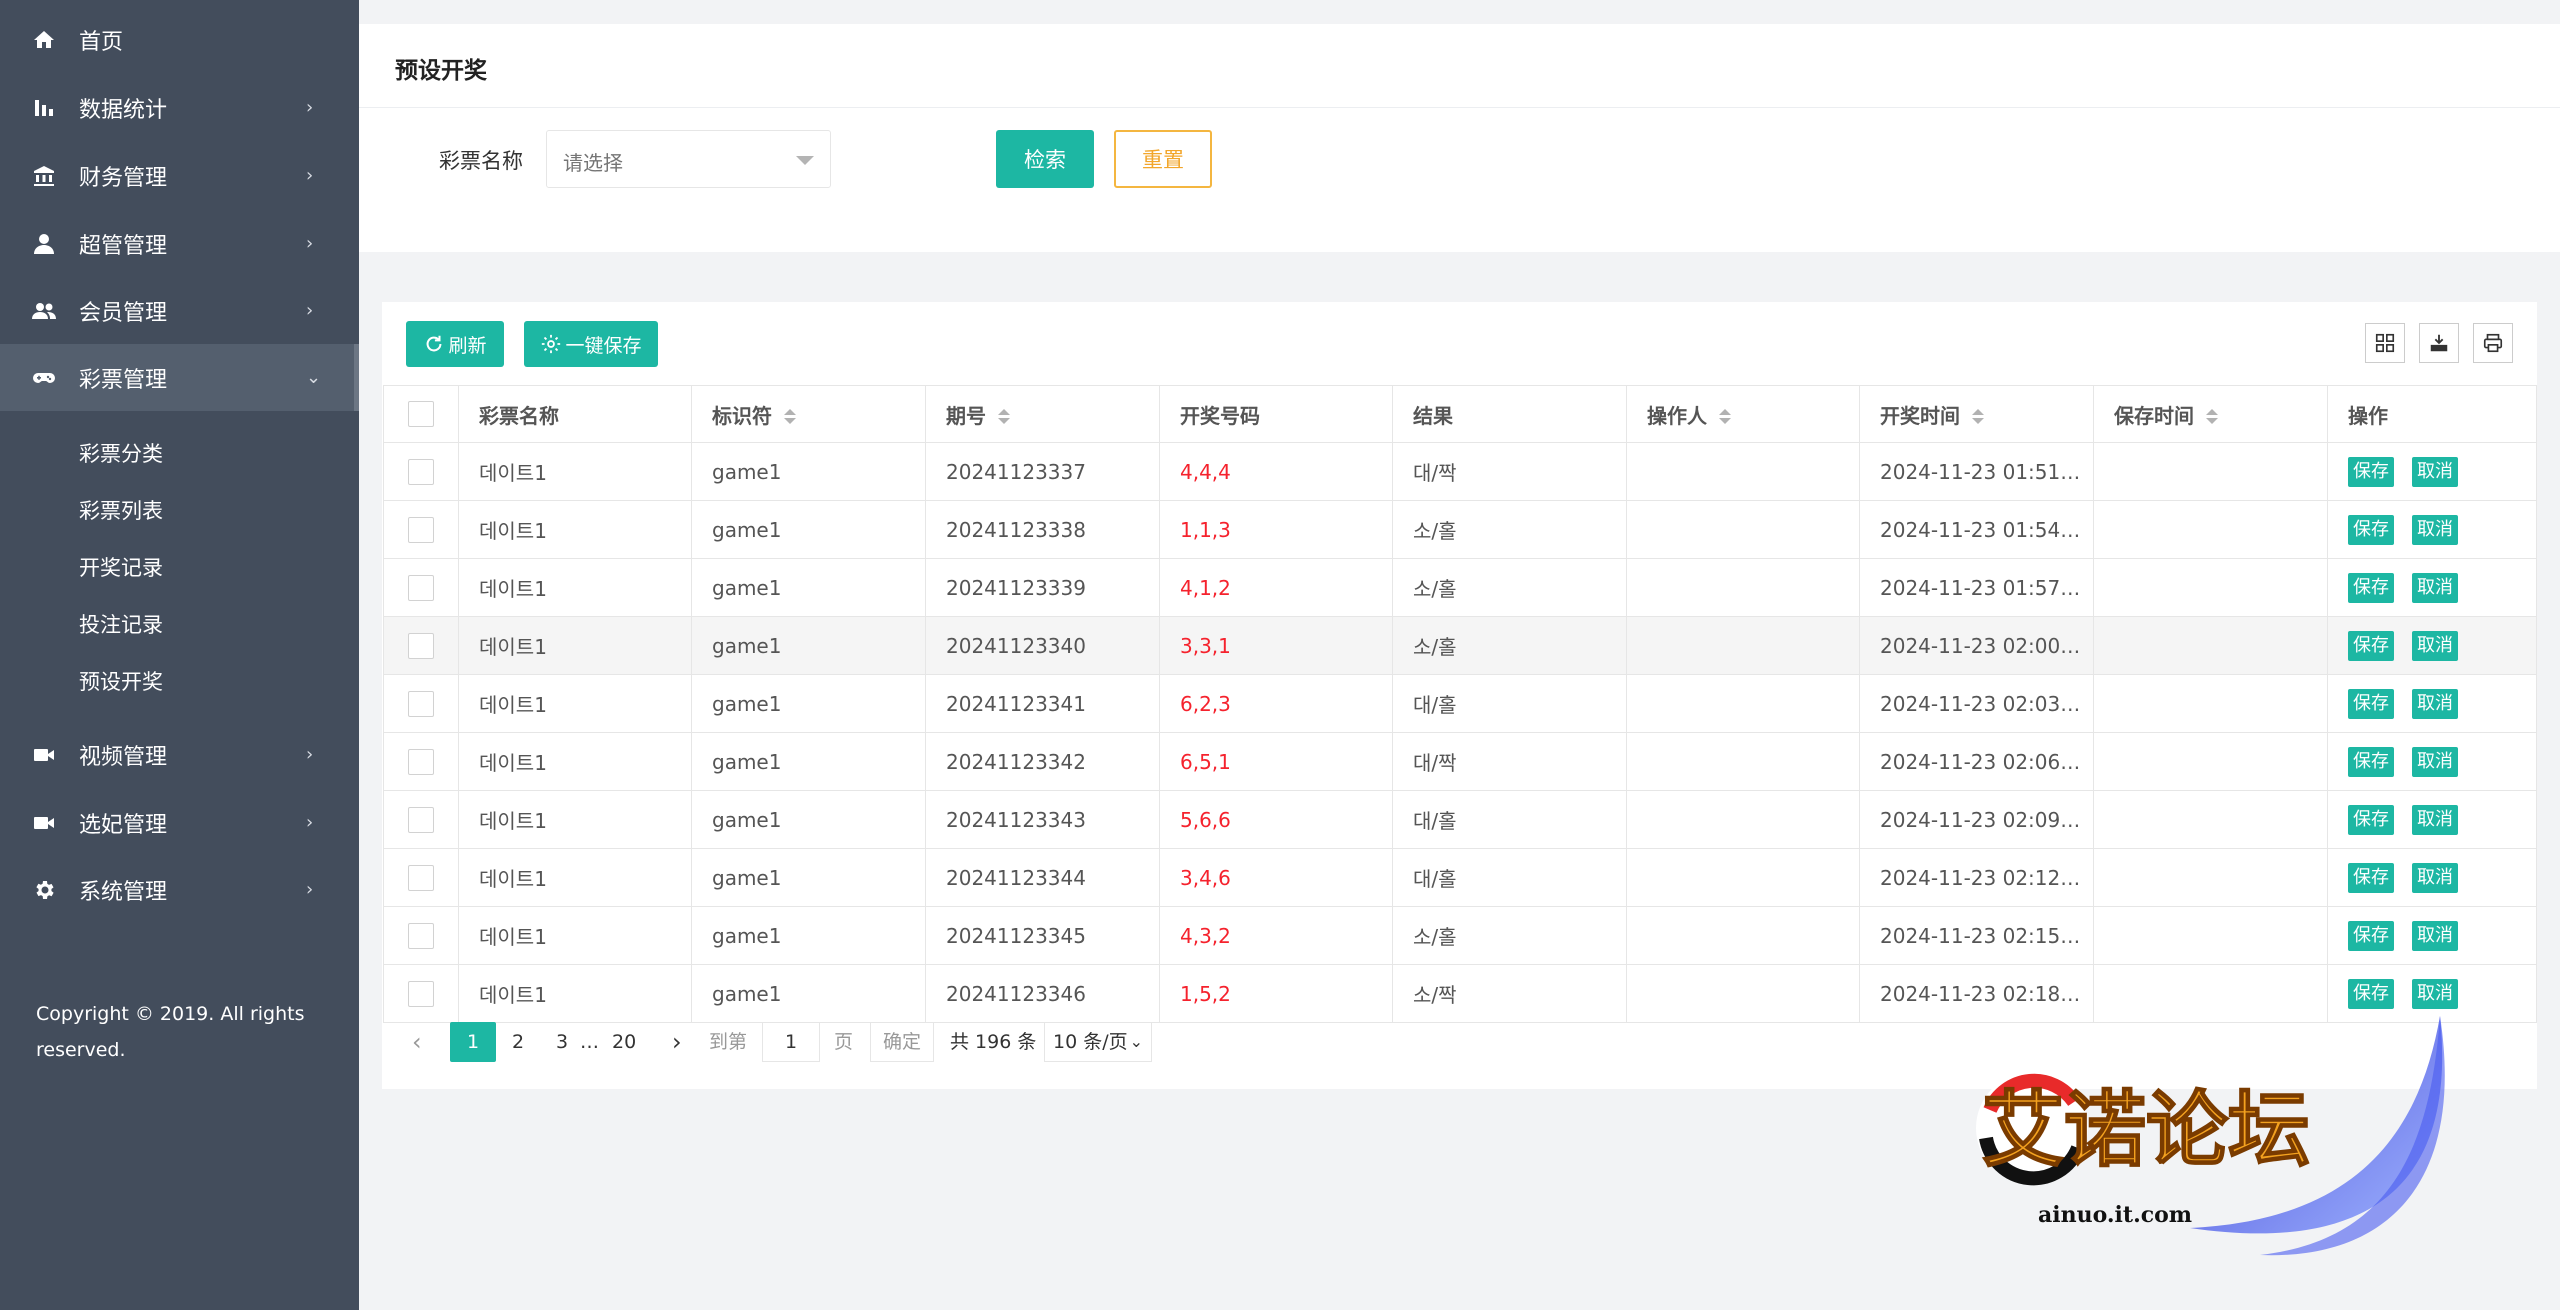 The image size is (2560, 1310). Describe the element at coordinates (179, 310) in the screenshot. I see `nav-item-members: 会员管理 ›` at that location.